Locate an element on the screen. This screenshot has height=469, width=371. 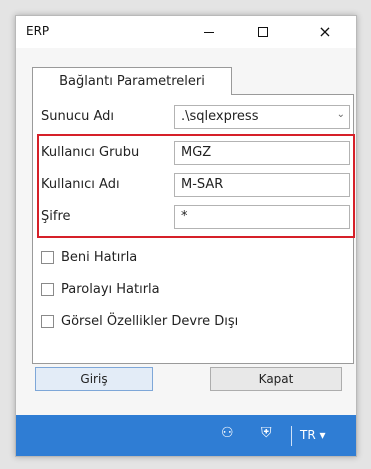
user-group-row: Kullanıcı Grubu MGZ is located at coordinates (196, 153).